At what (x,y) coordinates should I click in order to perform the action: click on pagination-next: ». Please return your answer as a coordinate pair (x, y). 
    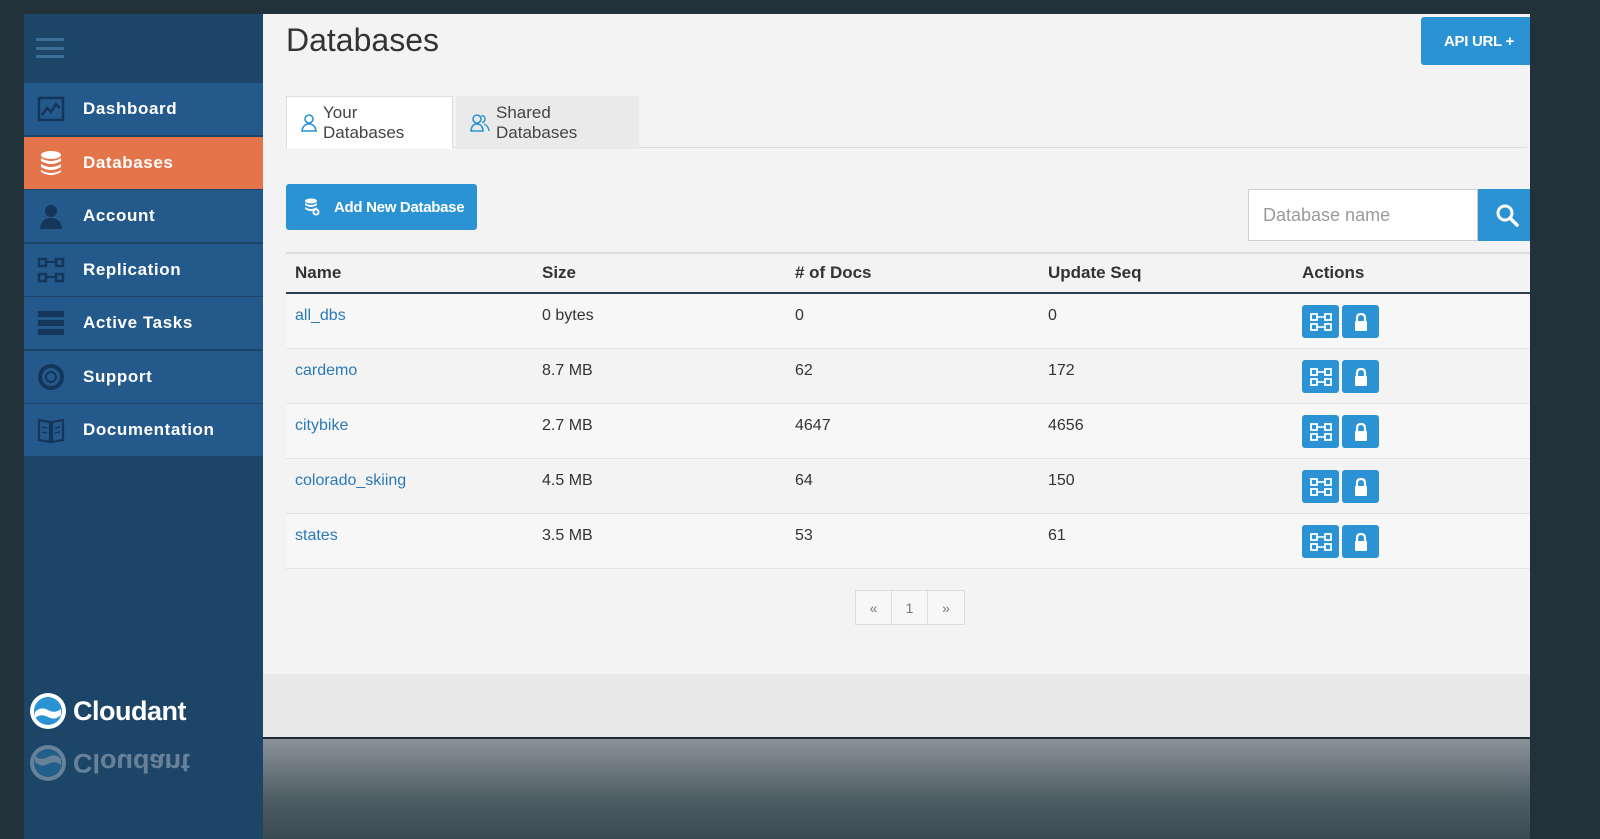
    Looking at the image, I should click on (946, 607).